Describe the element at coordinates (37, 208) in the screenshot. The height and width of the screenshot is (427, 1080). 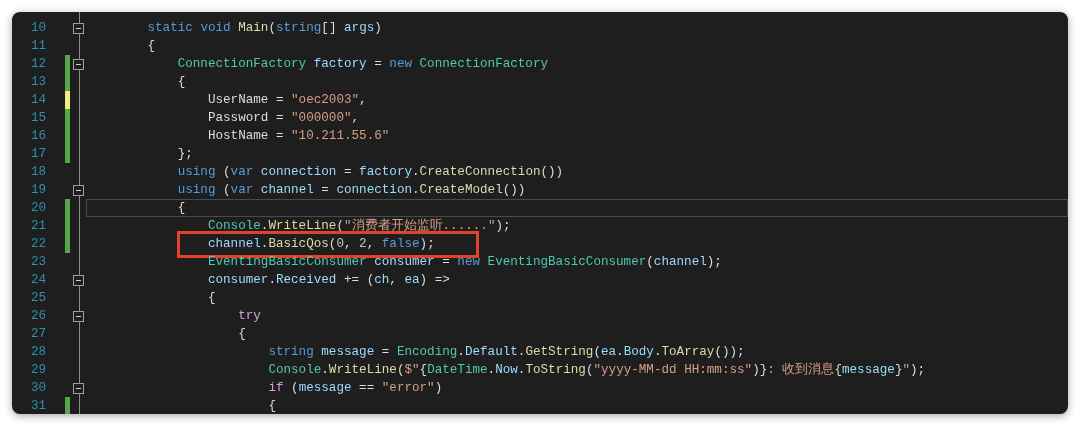
I see `line-number: 20` at that location.